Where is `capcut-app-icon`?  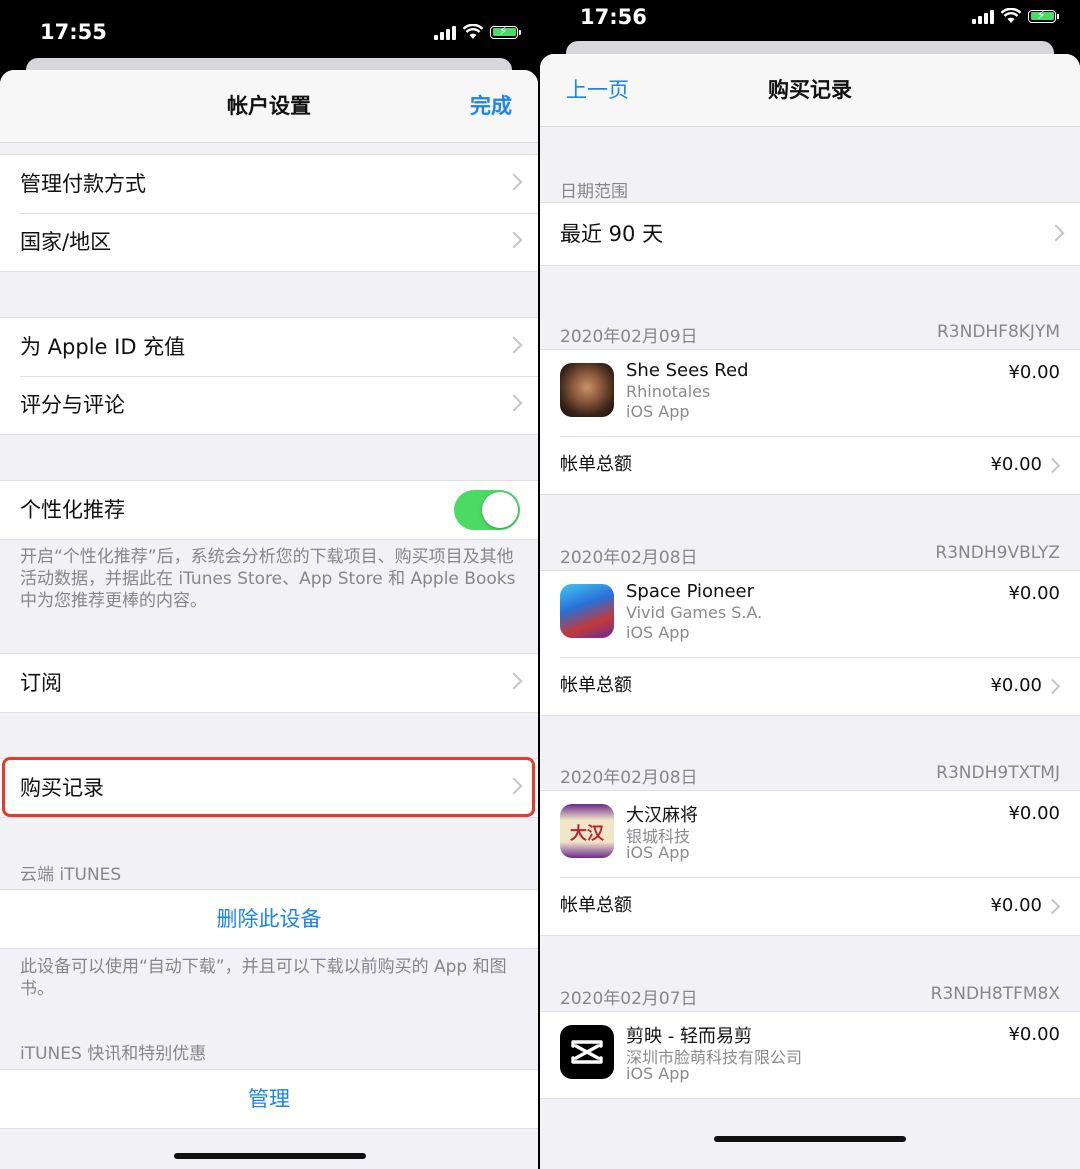
capcut-app-icon is located at coordinates (587, 1052).